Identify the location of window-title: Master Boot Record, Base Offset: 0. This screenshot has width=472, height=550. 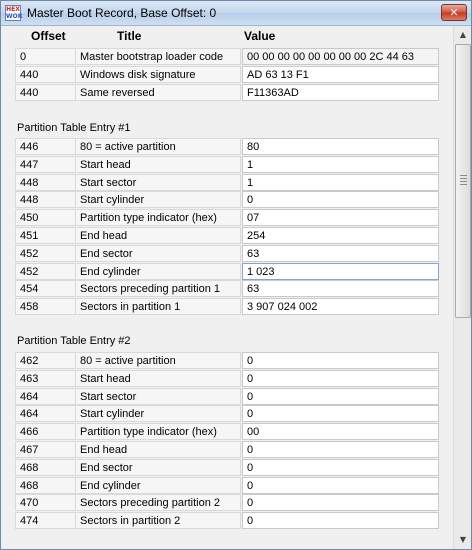
(122, 13).